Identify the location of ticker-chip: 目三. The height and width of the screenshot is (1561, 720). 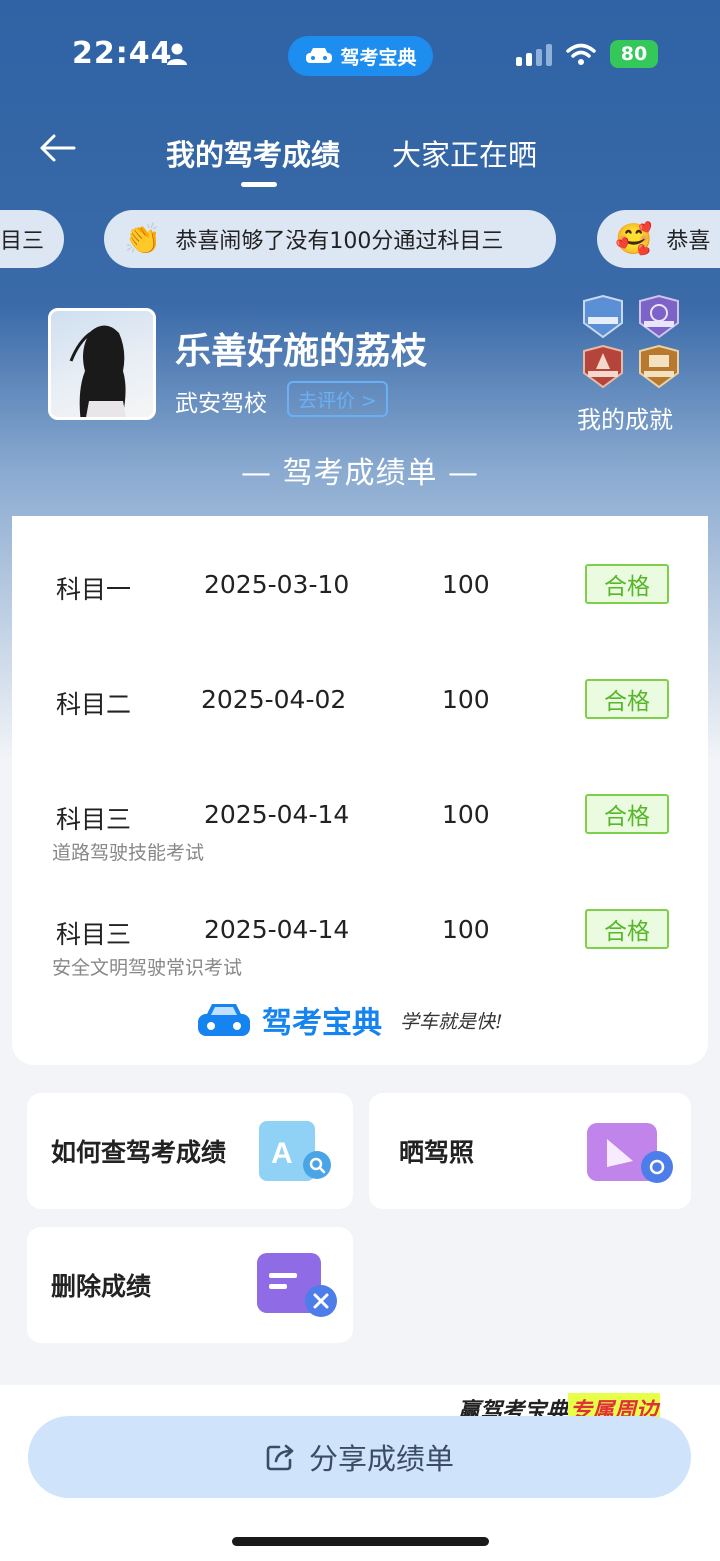
(32, 239).